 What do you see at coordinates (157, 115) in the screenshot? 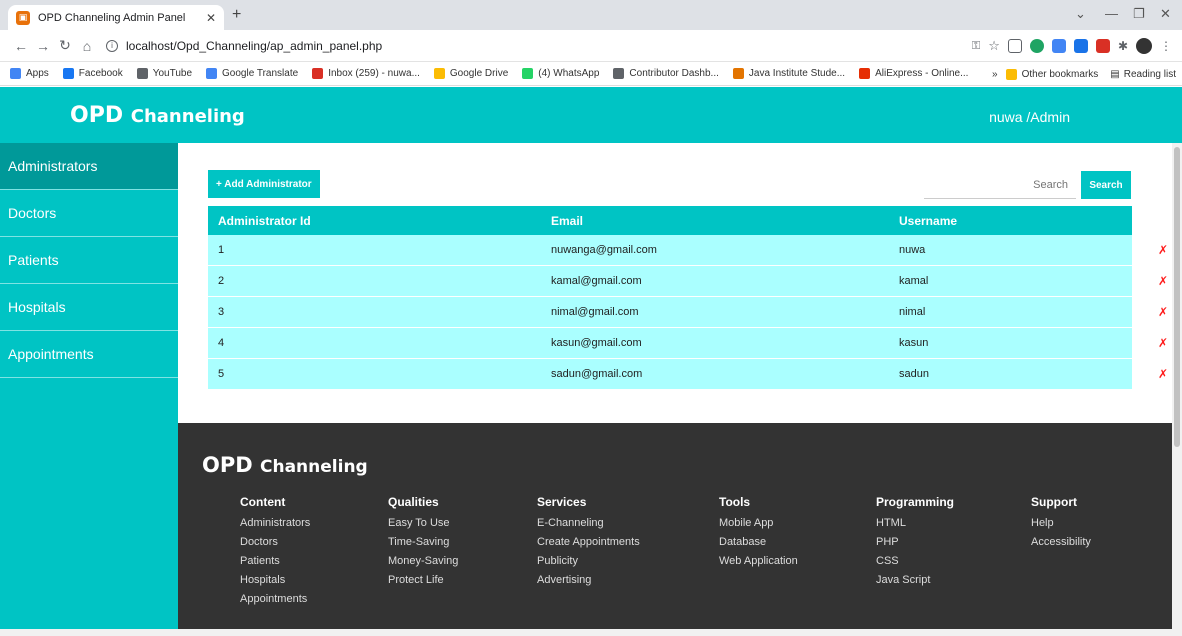
I see `brand-logo: OPD Channeling` at bounding box center [157, 115].